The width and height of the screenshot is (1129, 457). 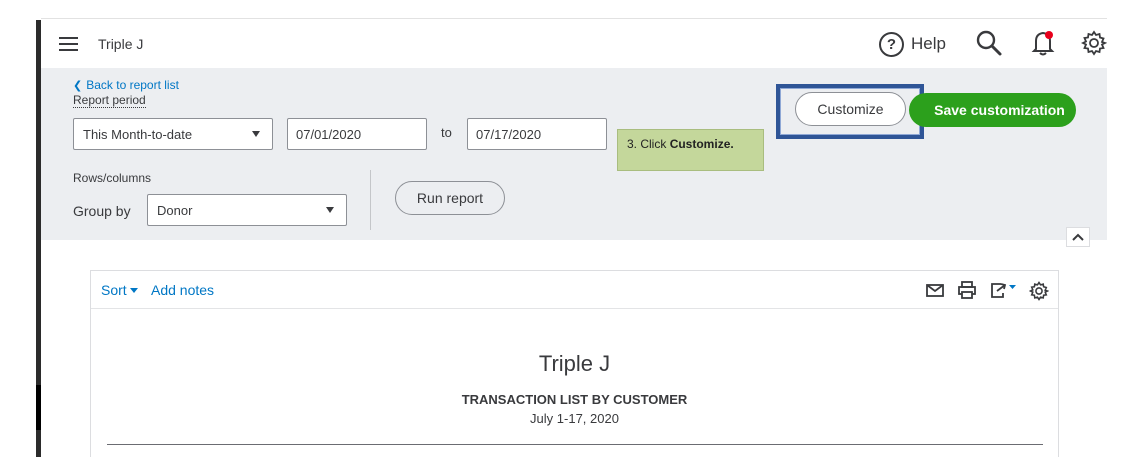 What do you see at coordinates (78, 85) in the screenshot?
I see `chevron-left-icon: ❮` at bounding box center [78, 85].